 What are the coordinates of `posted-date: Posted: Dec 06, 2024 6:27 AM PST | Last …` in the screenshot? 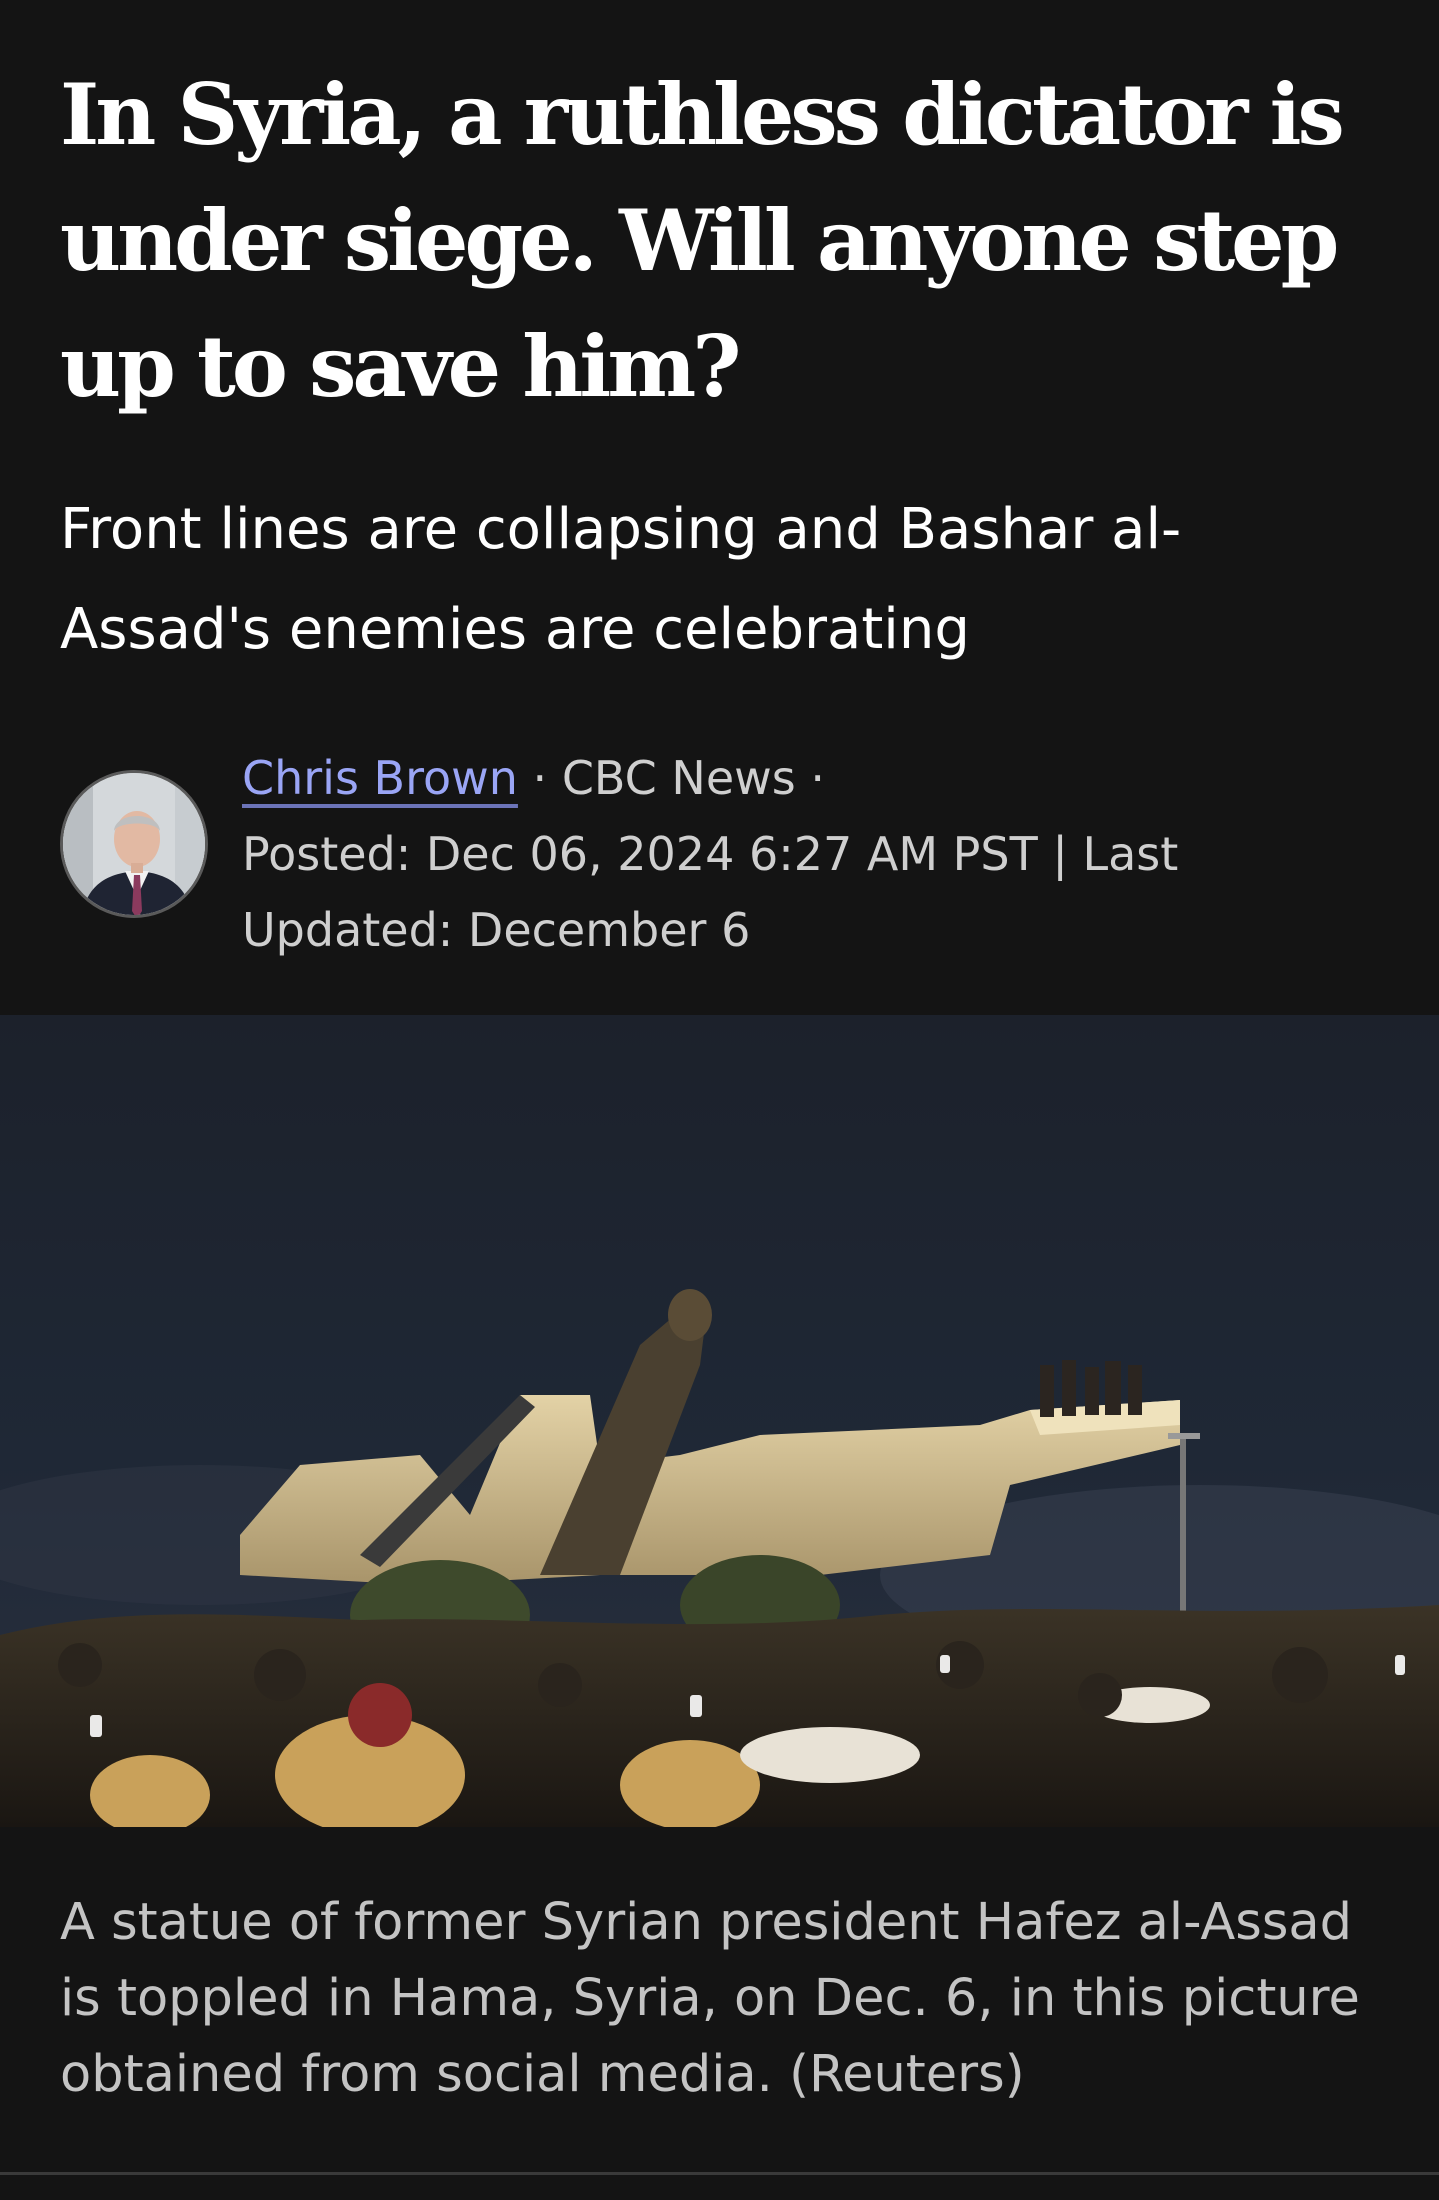 It's located at (710, 892).